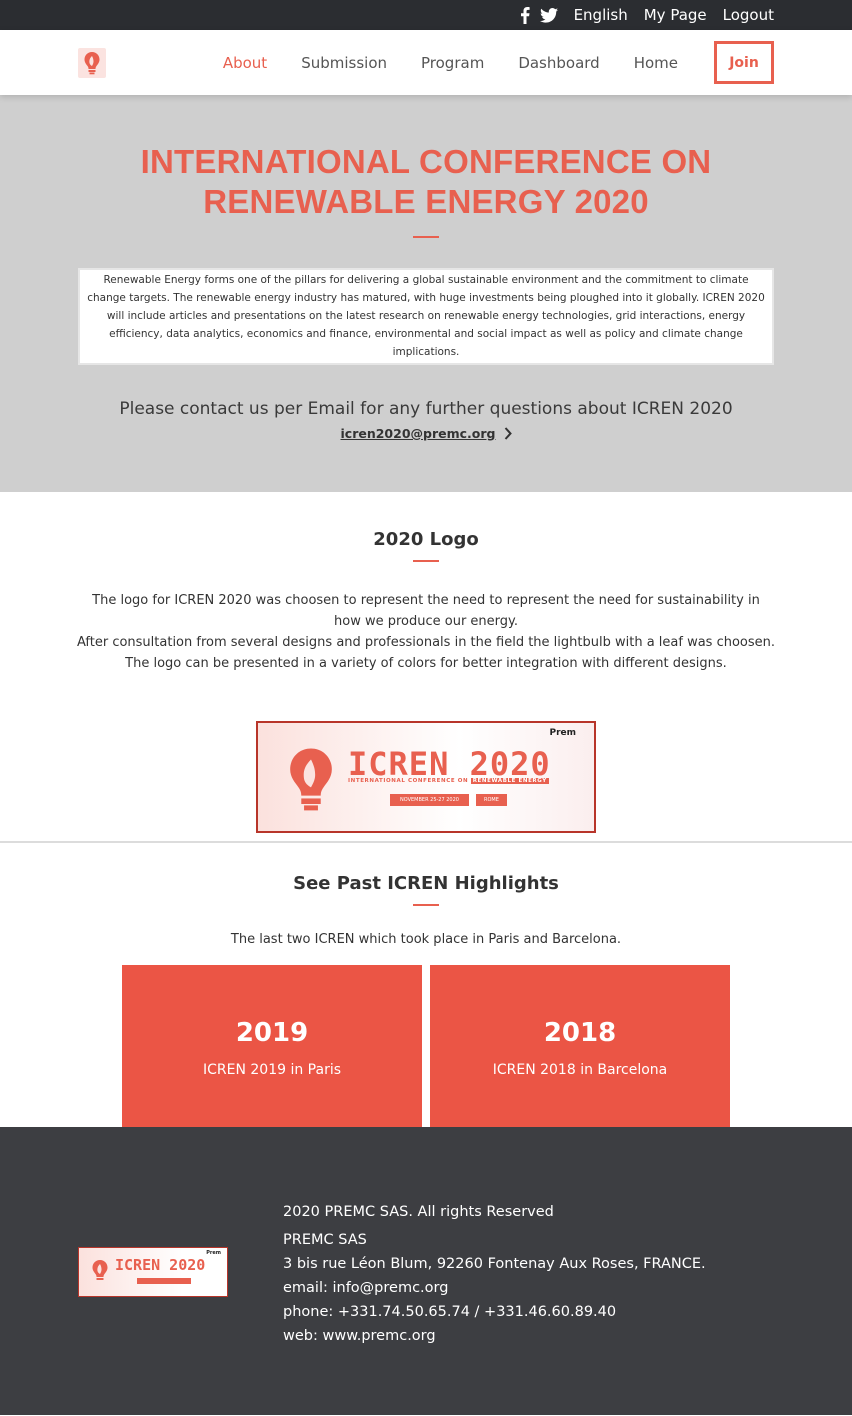 Image resolution: width=852 pixels, height=1416 pixels. What do you see at coordinates (748, 15) in the screenshot?
I see `logout-link: Logout` at bounding box center [748, 15].